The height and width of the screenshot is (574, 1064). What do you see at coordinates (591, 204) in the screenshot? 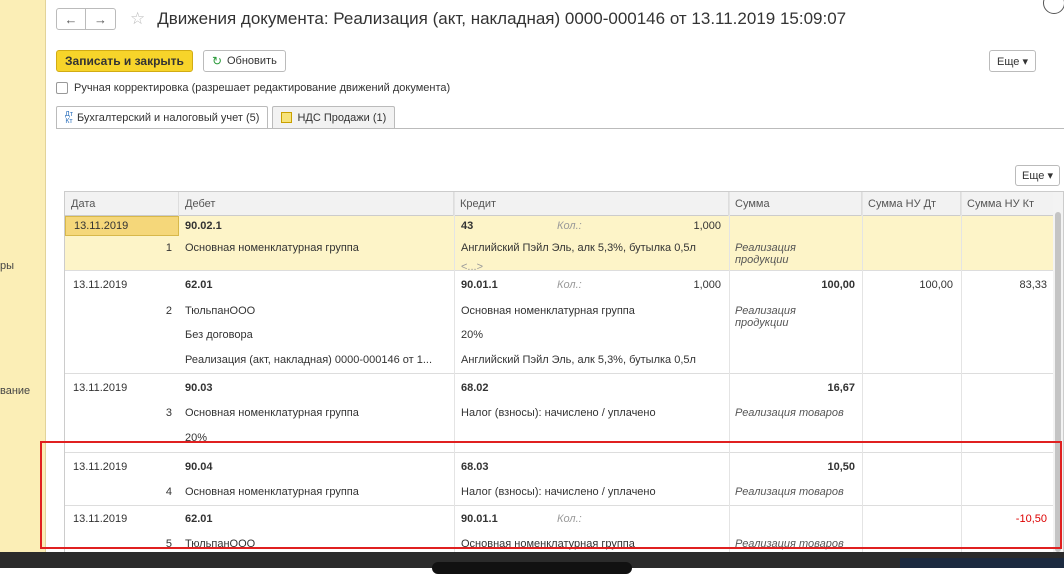
I see `column-header-credit: Кредит` at bounding box center [591, 204].